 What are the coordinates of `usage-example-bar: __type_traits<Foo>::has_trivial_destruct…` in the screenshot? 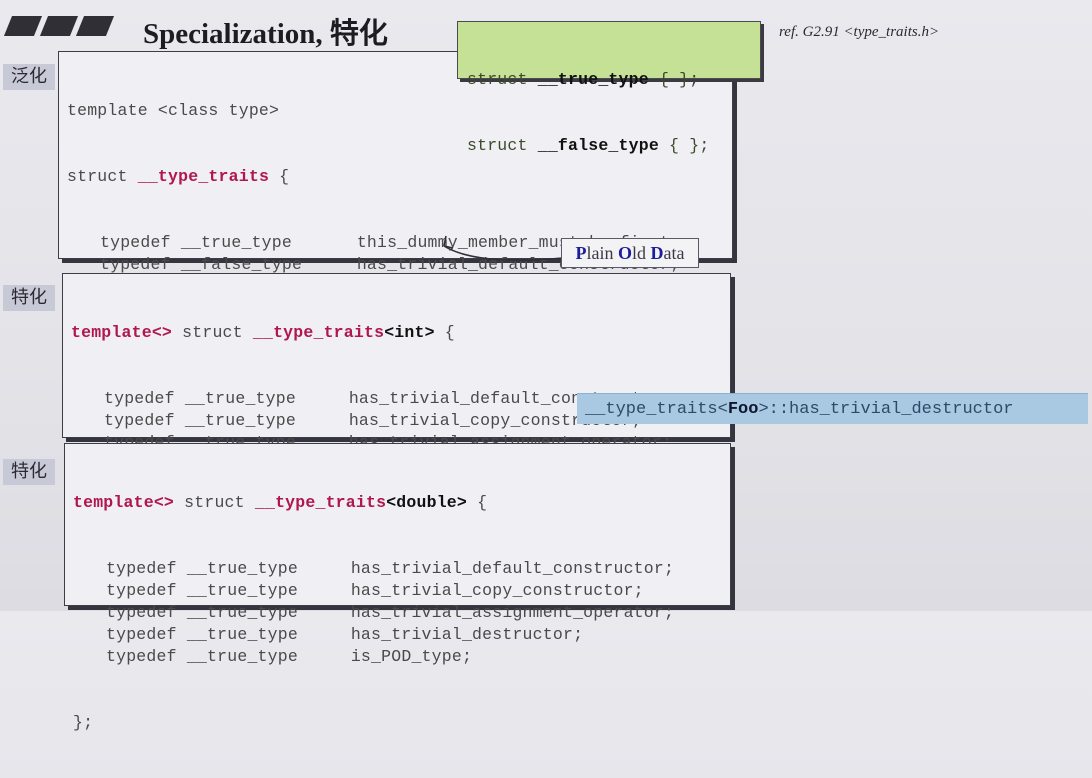 It's located at (832, 408).